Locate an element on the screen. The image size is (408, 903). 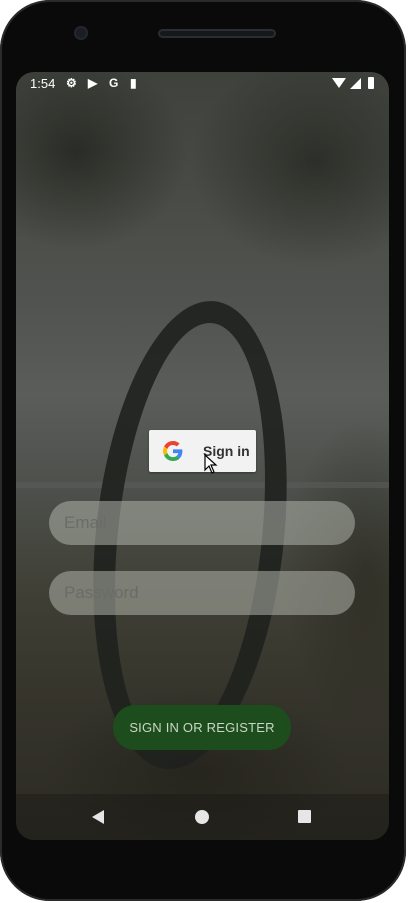
back-icon is located at coordinates (98, 817).